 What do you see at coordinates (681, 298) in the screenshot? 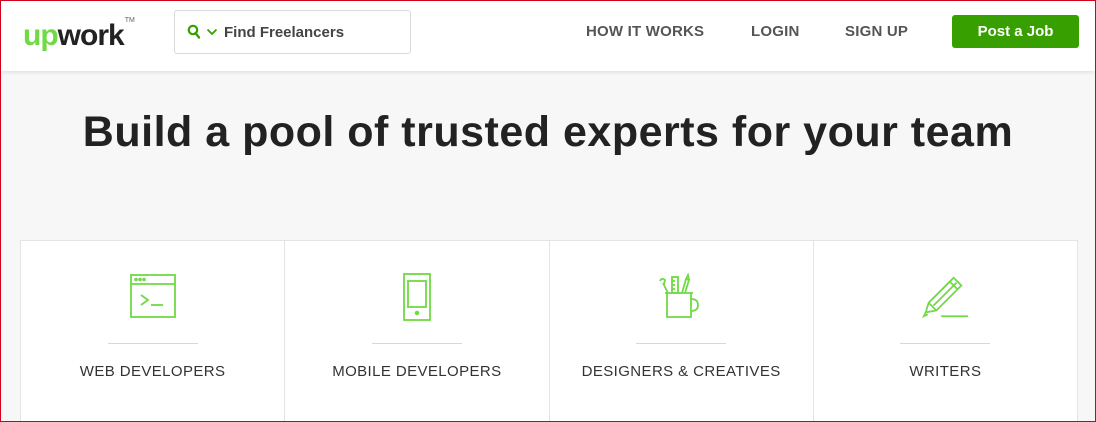
I see `pencil-cup-icon` at bounding box center [681, 298].